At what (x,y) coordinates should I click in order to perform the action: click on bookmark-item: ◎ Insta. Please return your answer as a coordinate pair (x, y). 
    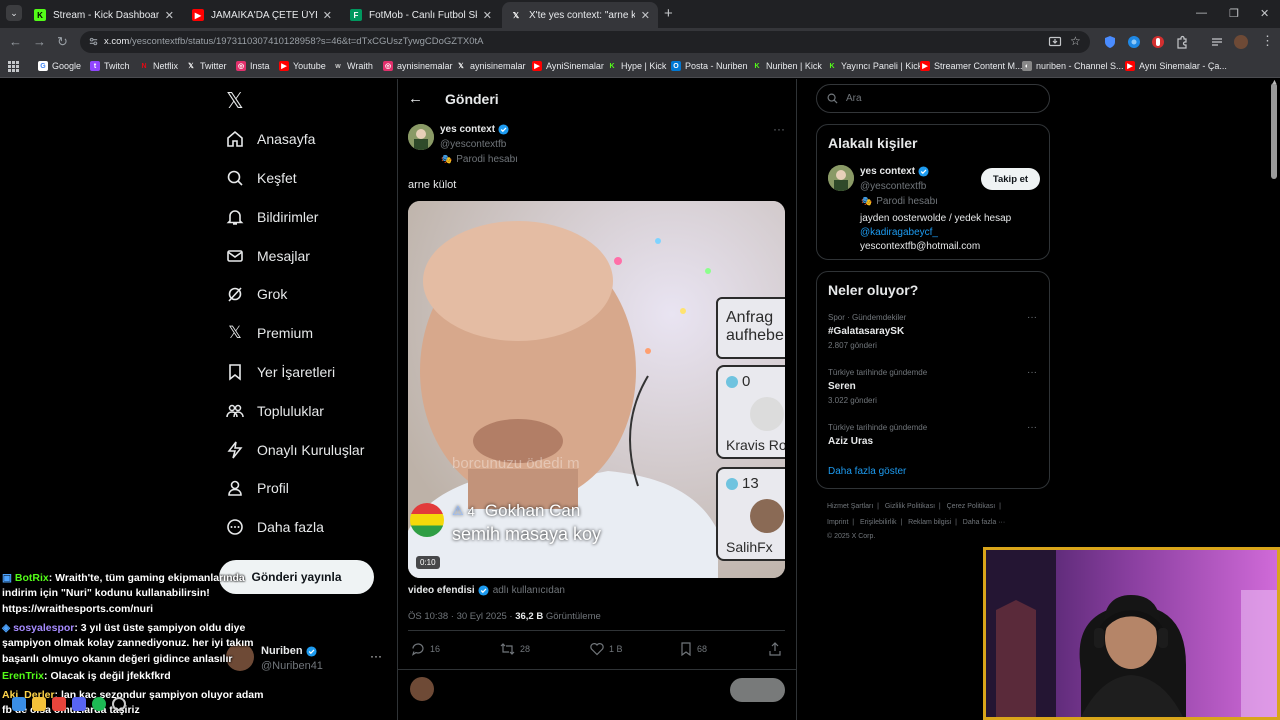
    Looking at the image, I should click on (253, 66).